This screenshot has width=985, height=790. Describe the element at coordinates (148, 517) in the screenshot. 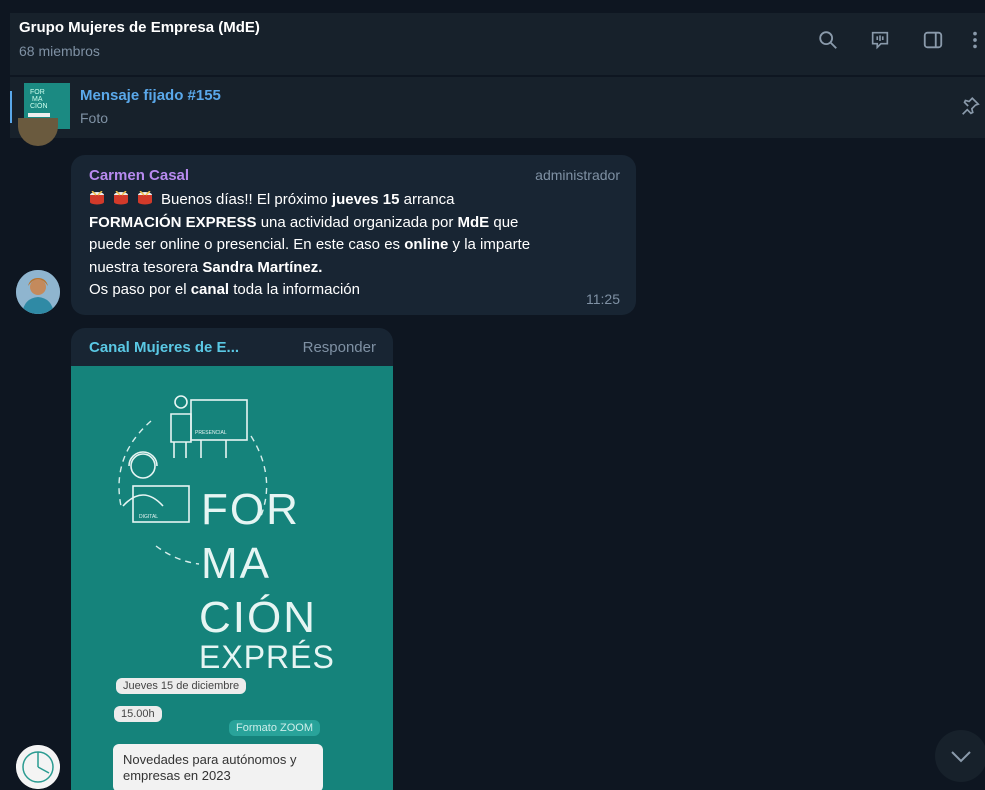

I see `digital-label: DIGITAL` at that location.